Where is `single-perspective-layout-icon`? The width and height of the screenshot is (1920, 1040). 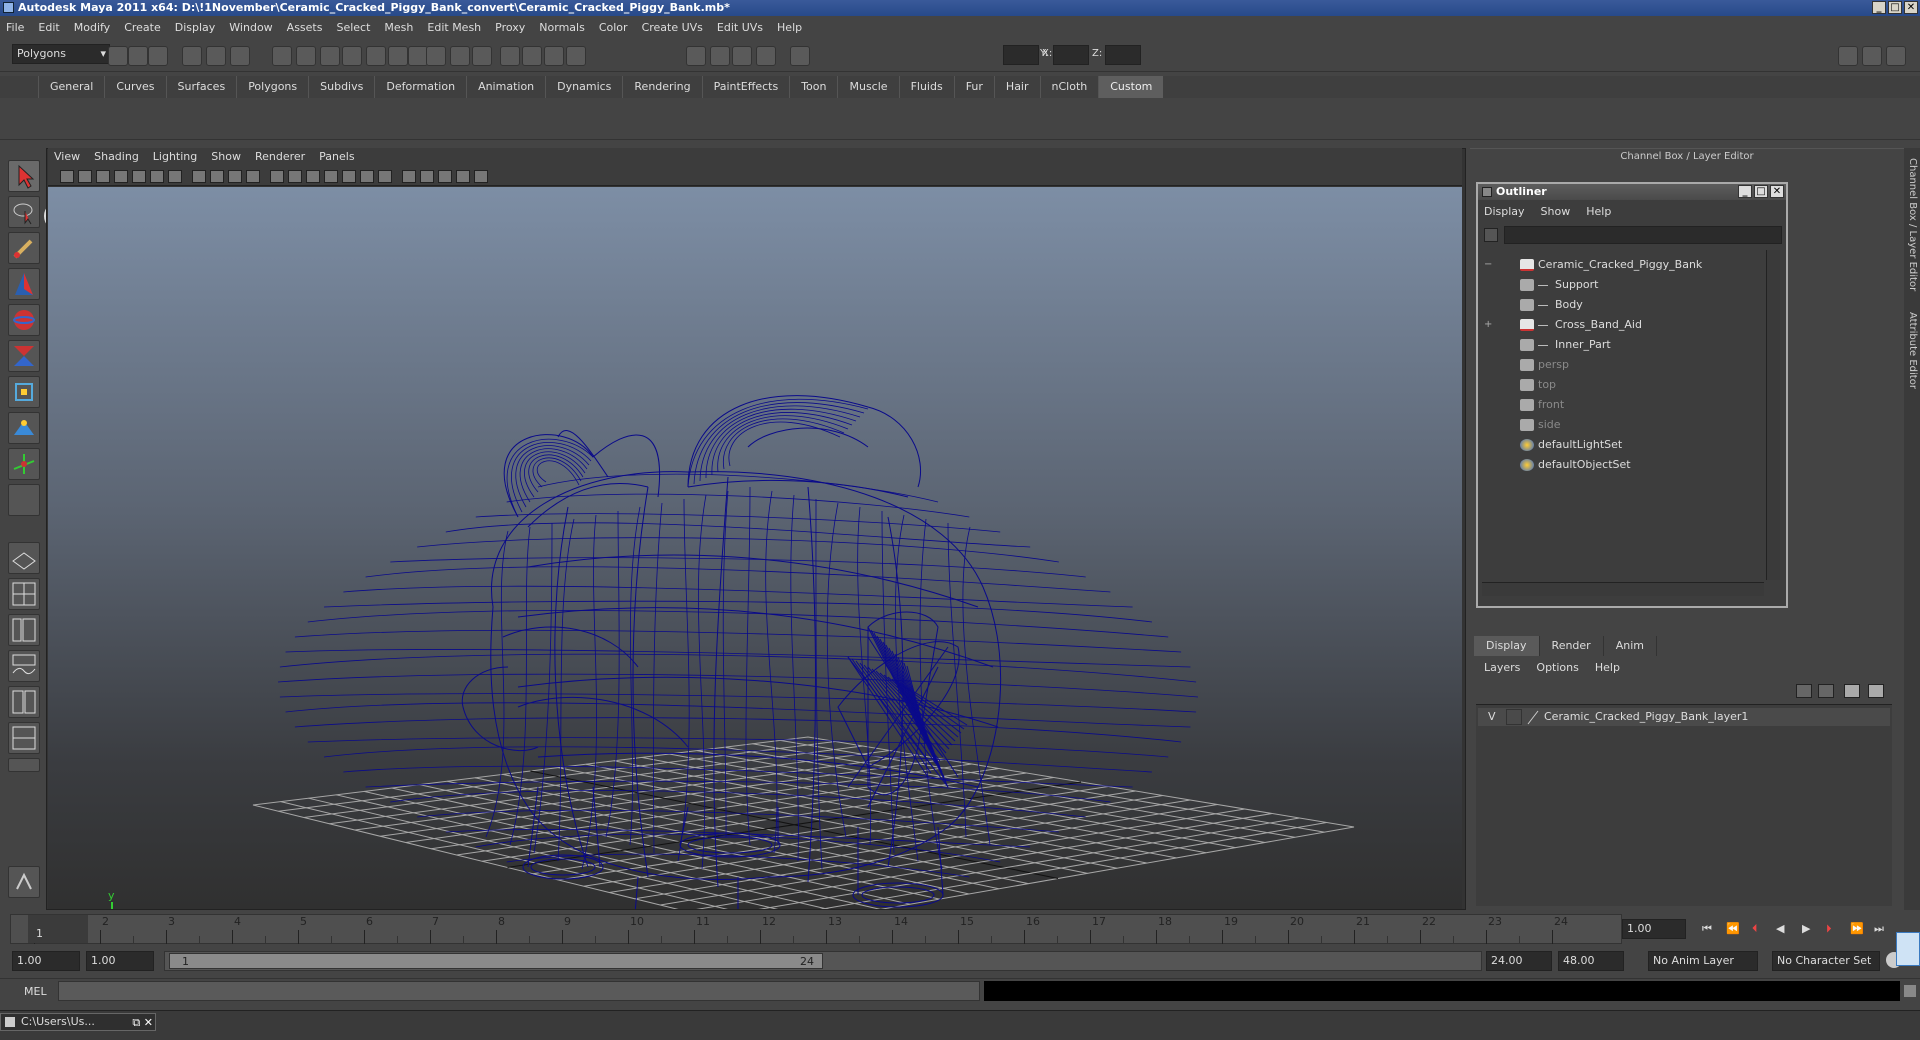 single-perspective-layout-icon is located at coordinates (24, 558).